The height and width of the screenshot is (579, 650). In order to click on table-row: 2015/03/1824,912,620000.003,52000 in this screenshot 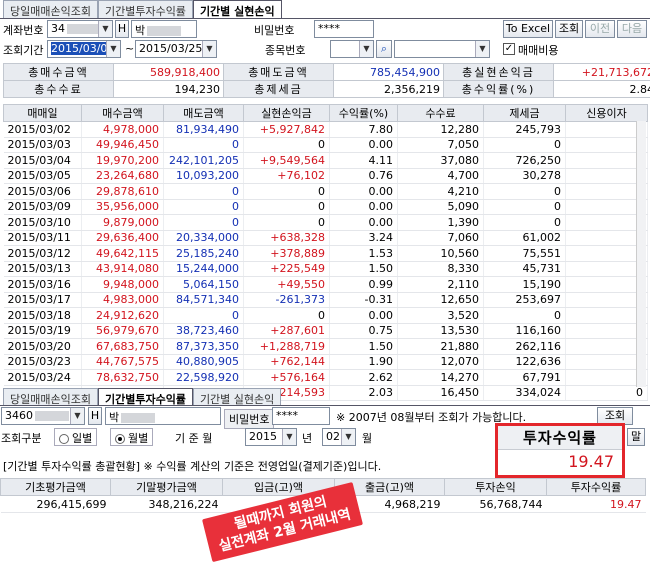, I will do `click(325, 315)`.